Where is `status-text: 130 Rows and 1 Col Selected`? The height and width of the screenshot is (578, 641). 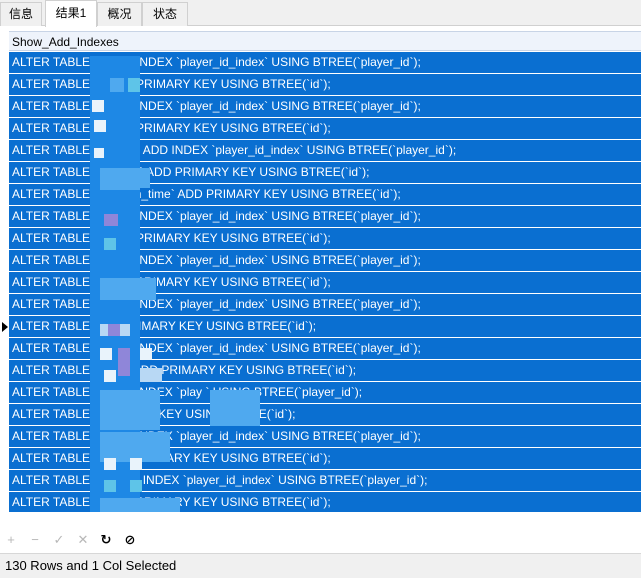 status-text: 130 Rows and 1 Col Selected is located at coordinates (91, 565).